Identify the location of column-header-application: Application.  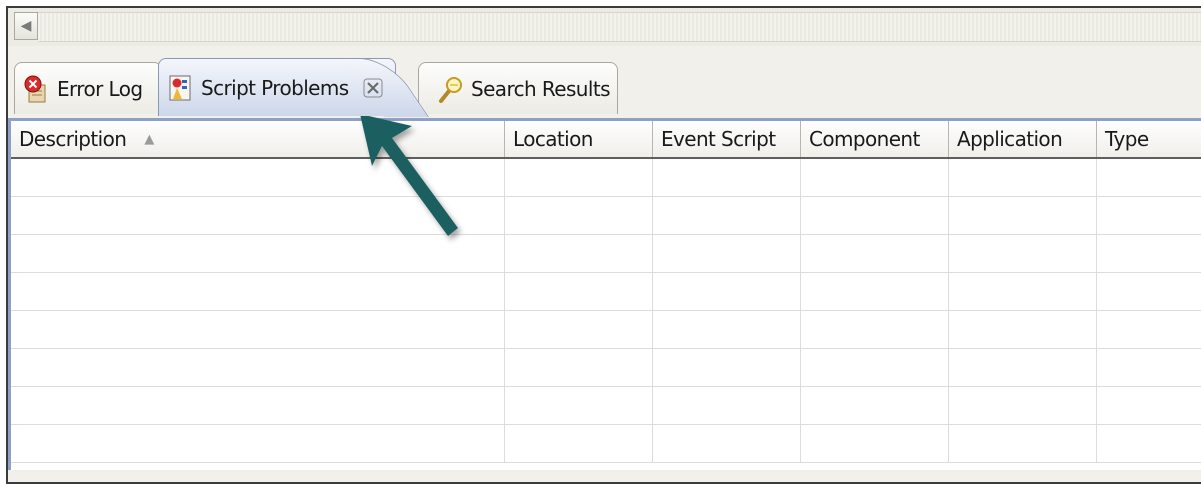
(1023, 139).